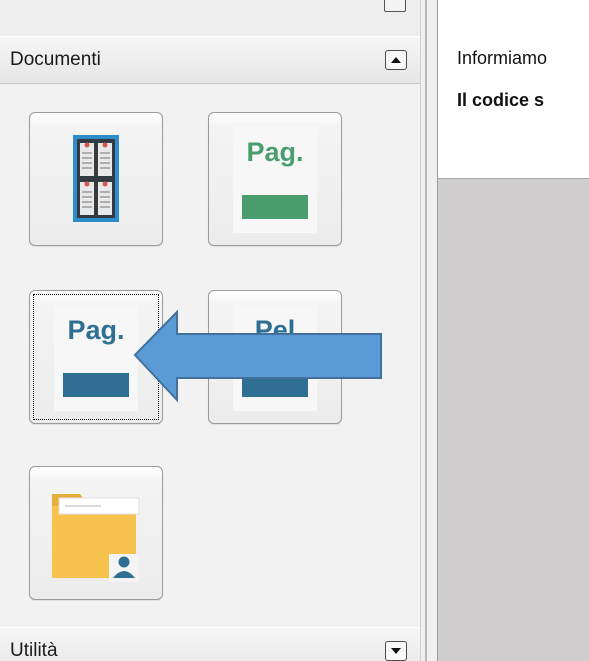 The image size is (589, 661). What do you see at coordinates (55, 59) in the screenshot?
I see `documents-section-title: Documenti` at bounding box center [55, 59].